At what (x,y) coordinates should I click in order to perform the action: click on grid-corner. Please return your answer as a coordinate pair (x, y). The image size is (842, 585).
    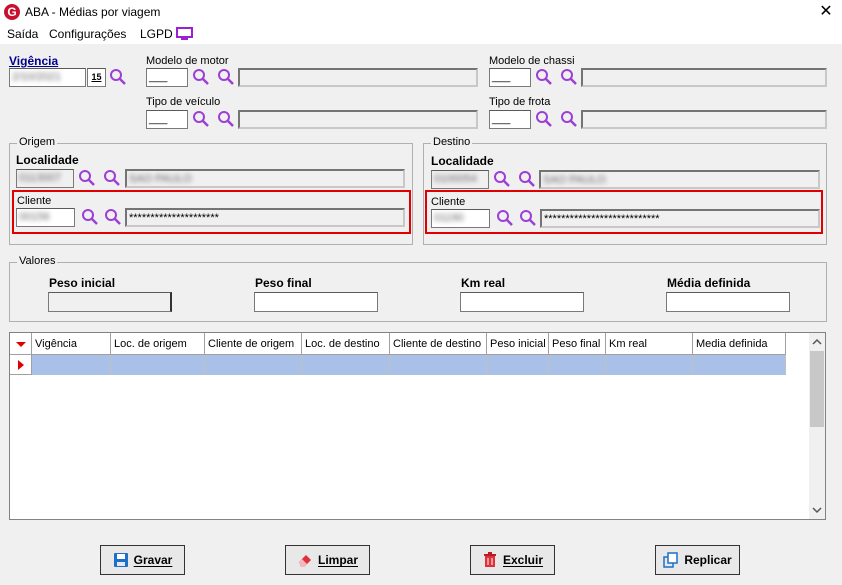
    Looking at the image, I should click on (21, 344).